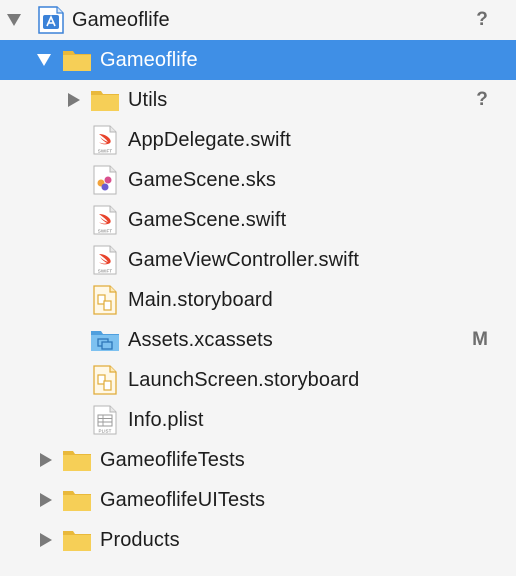  I want to click on tree-row-label: Assets.xcassets, so click(200, 340).